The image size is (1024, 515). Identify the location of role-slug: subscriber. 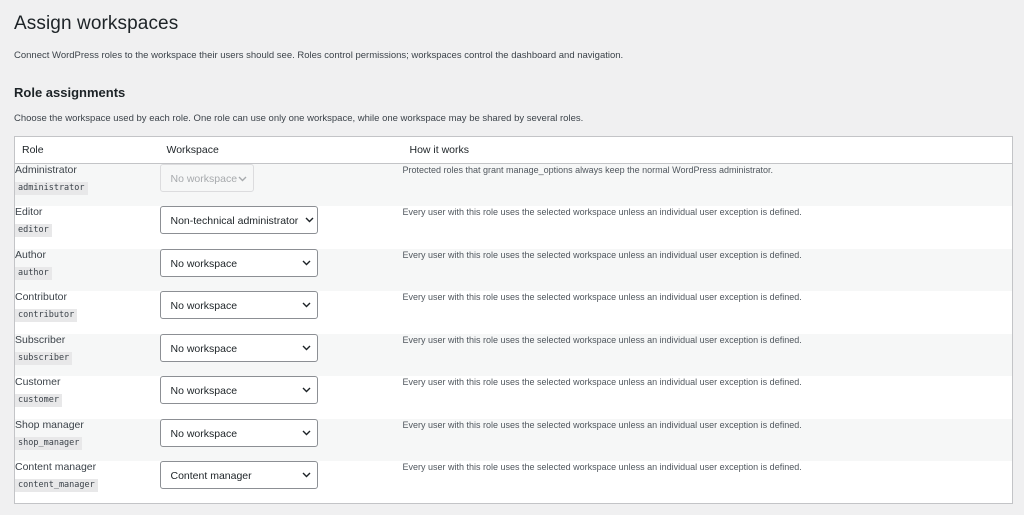
(44, 358).